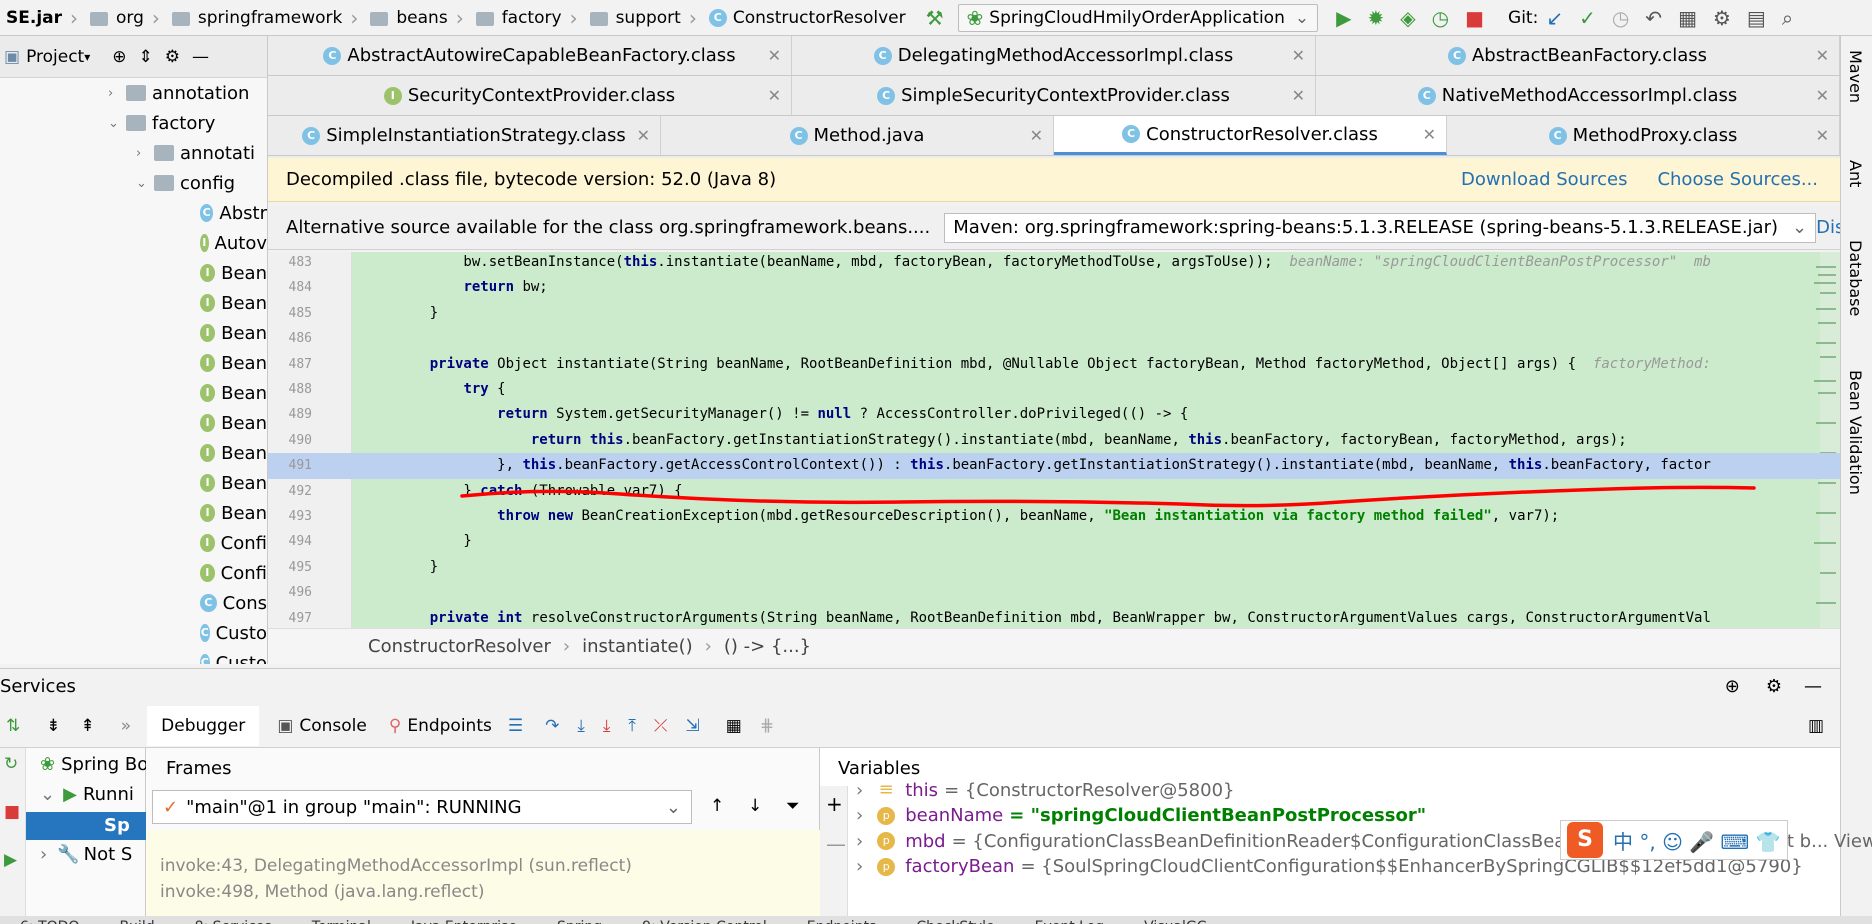 Image resolution: width=1872 pixels, height=924 pixels. Describe the element at coordinates (1813, 686) in the screenshot. I see `minimize-icon: —` at that location.